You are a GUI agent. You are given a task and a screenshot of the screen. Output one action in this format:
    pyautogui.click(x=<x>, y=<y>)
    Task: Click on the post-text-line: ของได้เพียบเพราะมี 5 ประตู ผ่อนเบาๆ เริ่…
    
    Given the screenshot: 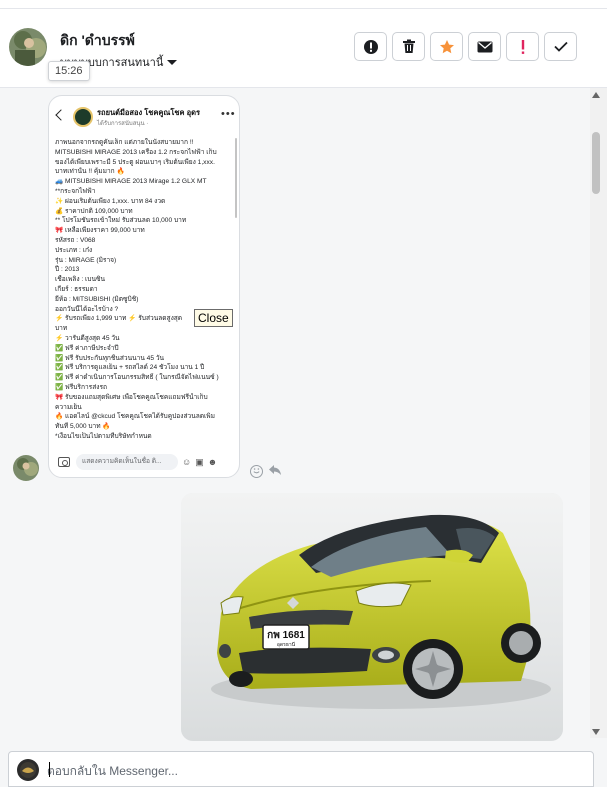 What is the action you would take?
    pyautogui.click(x=135, y=162)
    